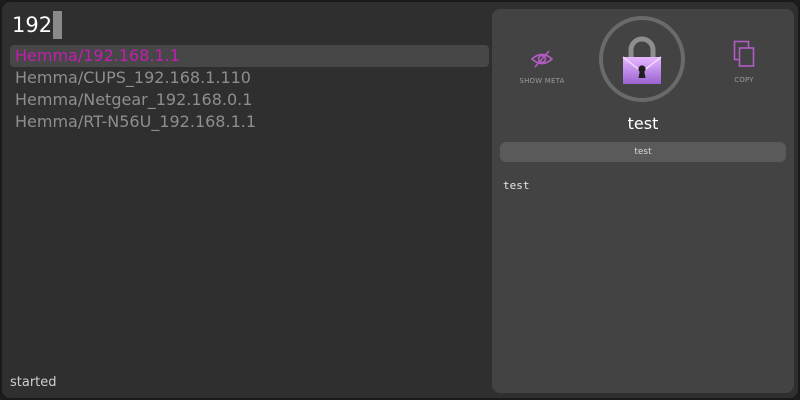 The image size is (800, 400). What do you see at coordinates (542, 61) in the screenshot?
I see `eye-slash-icon` at bounding box center [542, 61].